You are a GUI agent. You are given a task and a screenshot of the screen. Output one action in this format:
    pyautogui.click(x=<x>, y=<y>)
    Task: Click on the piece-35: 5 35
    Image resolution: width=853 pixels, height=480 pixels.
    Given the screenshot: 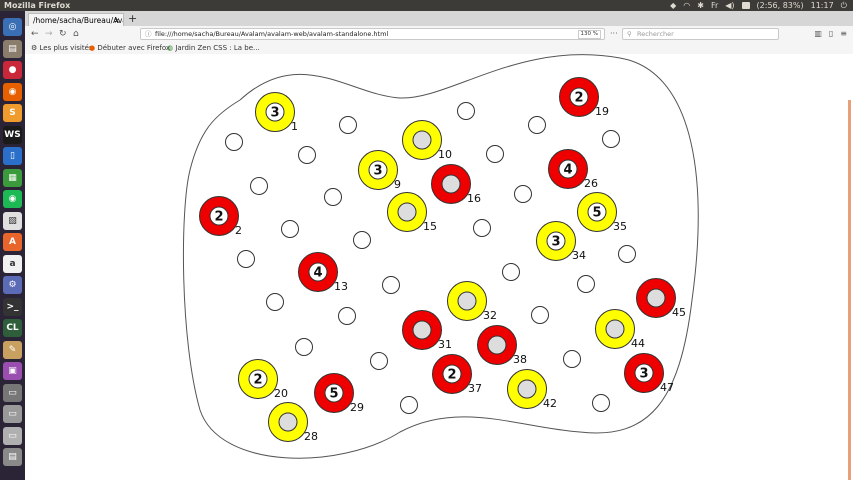 What is the action you would take?
    pyautogui.click(x=602, y=213)
    